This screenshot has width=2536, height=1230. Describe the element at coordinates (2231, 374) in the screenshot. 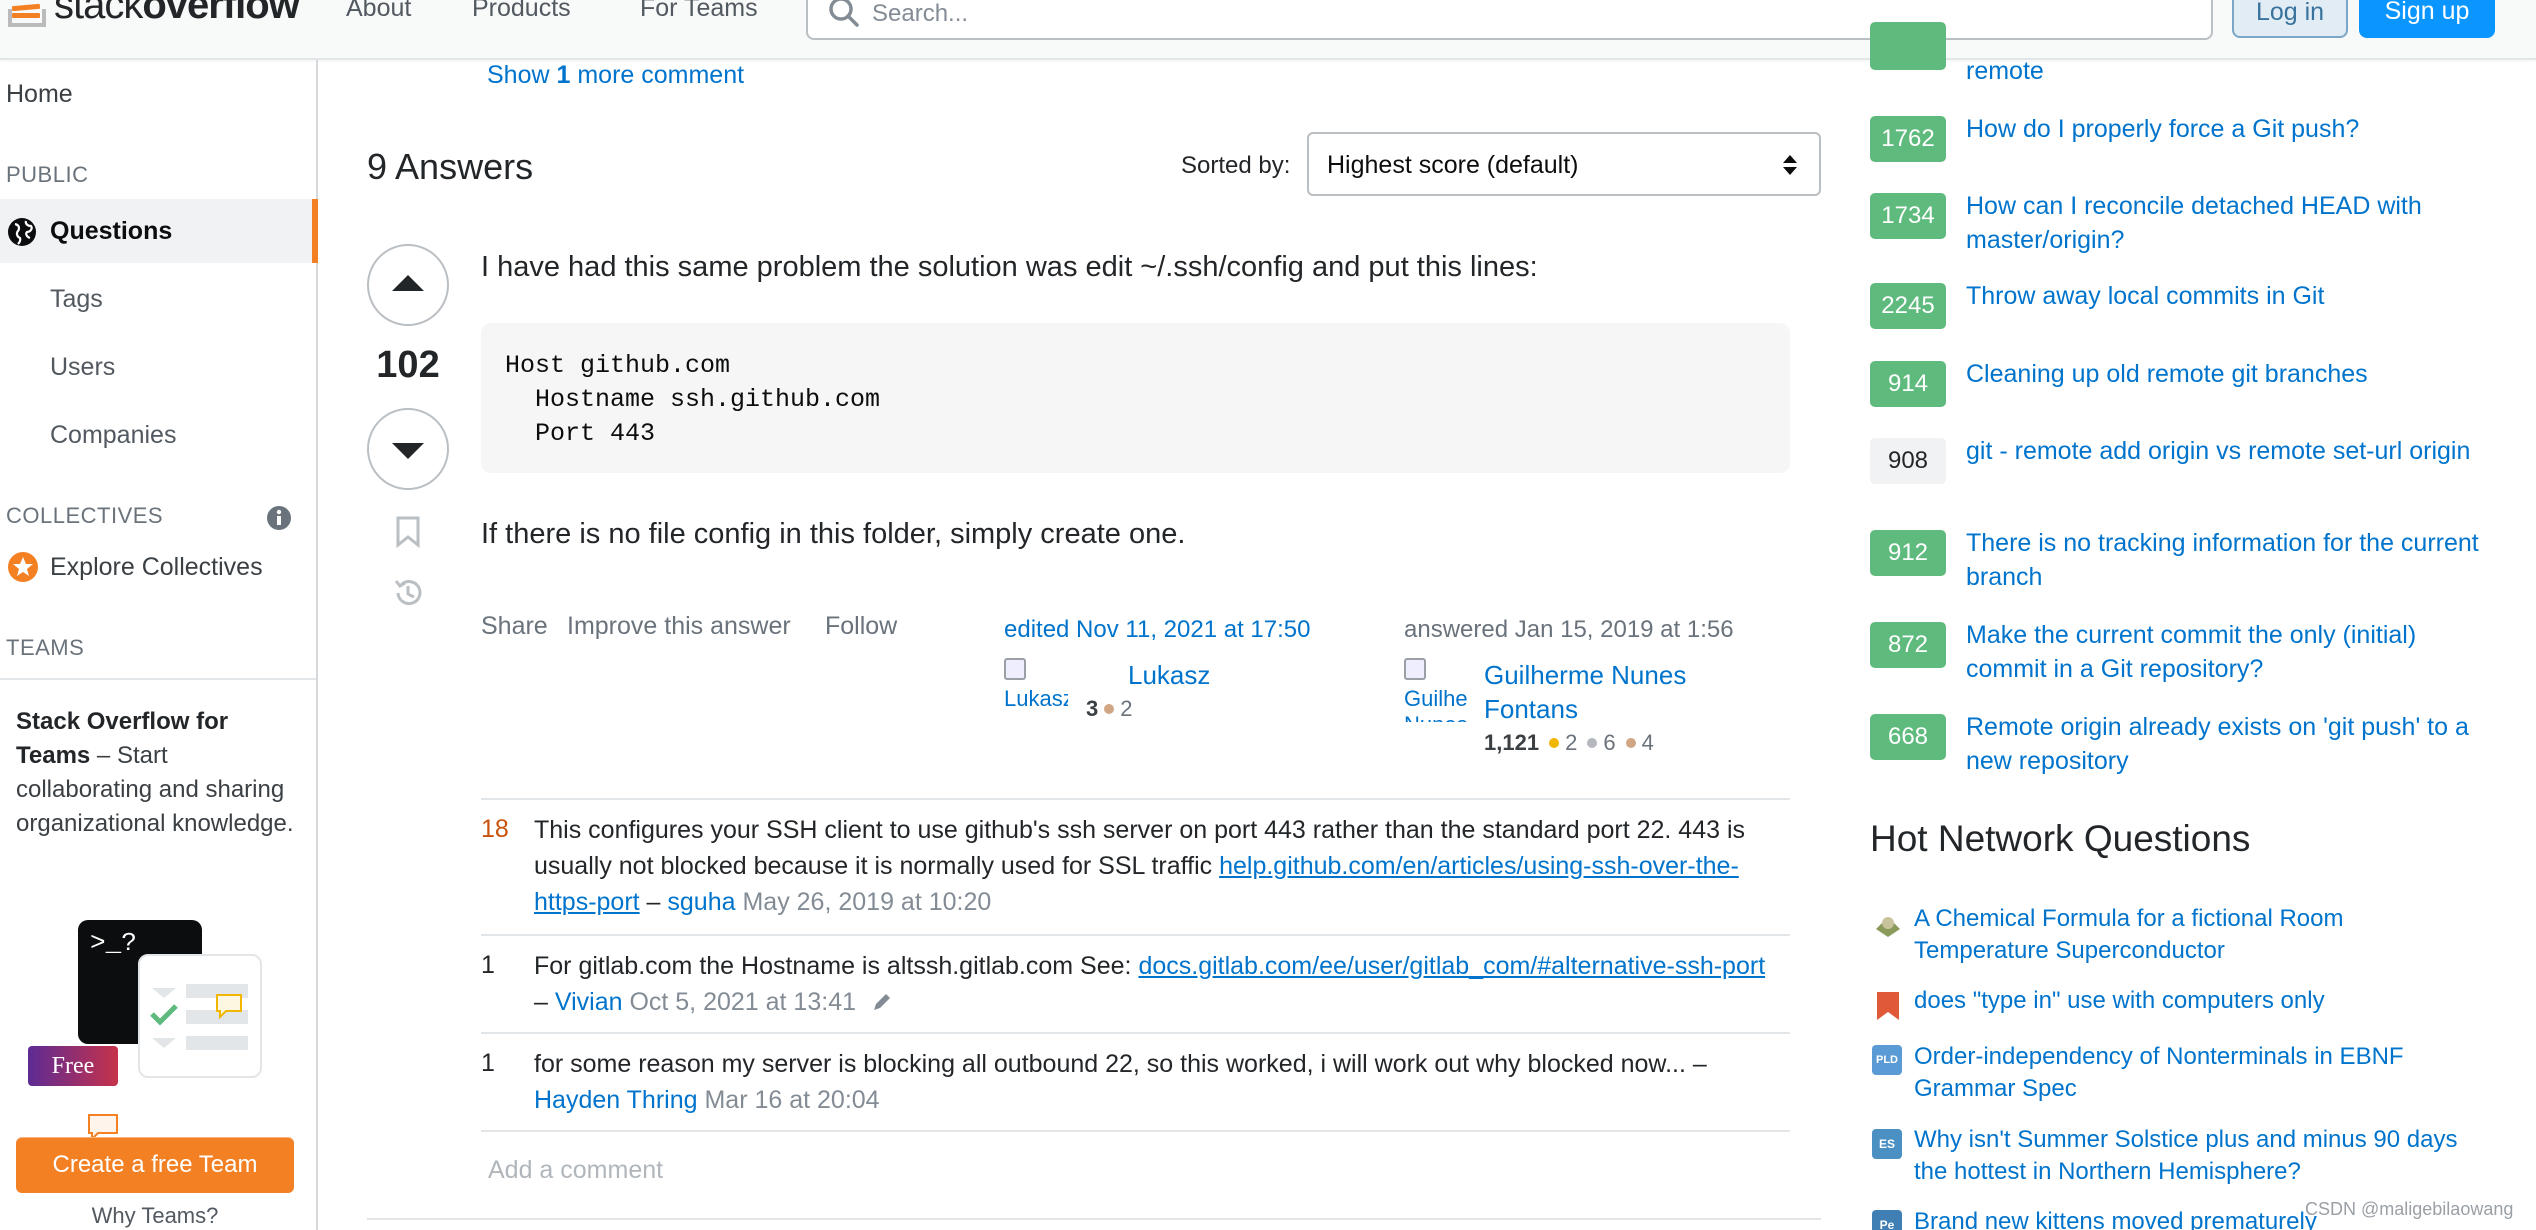

I see `related-question-link: Cleaning up old remote git branches` at that location.